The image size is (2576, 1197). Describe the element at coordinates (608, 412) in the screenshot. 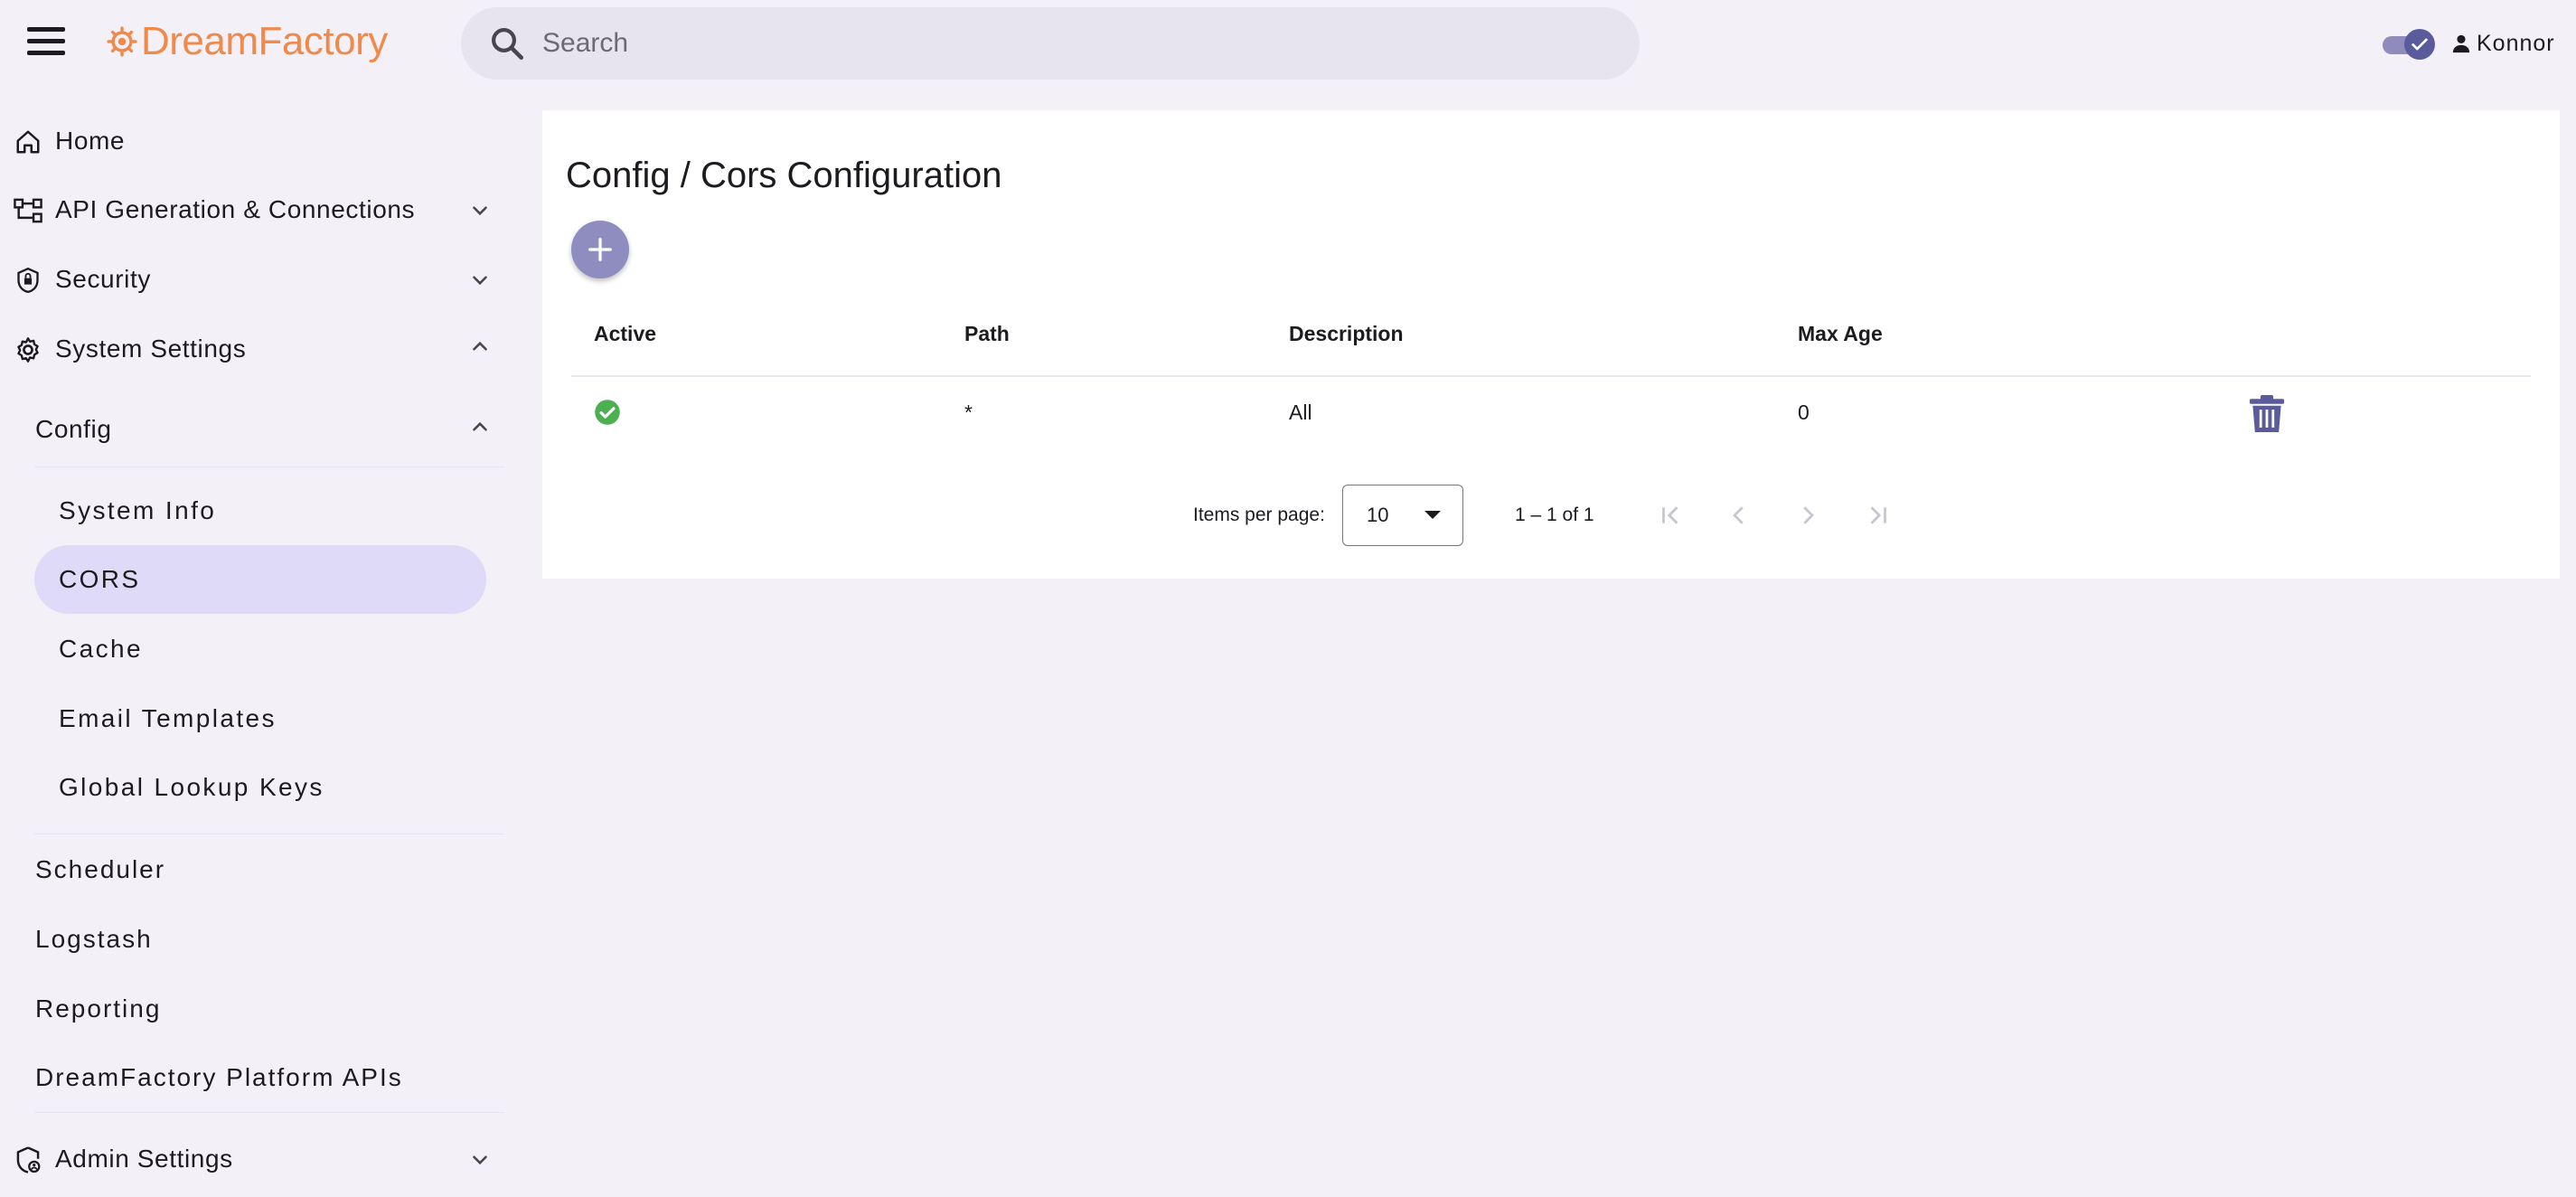

I see `check-circle-icon` at that location.